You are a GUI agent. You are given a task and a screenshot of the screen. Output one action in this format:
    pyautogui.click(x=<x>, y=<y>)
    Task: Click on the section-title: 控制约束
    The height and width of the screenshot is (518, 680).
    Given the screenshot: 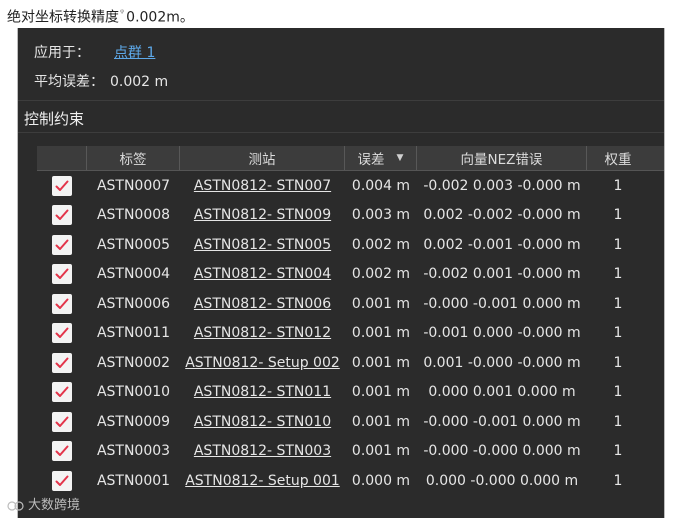 What is the action you would take?
    pyautogui.click(x=54, y=119)
    